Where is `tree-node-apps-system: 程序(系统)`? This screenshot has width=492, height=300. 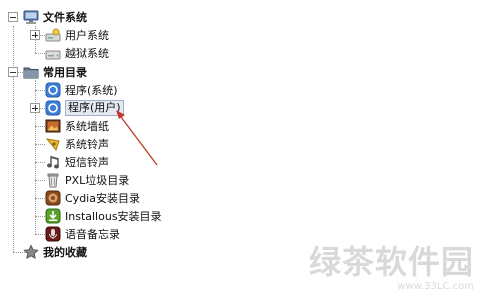 tree-node-apps-system: 程序(系统) is located at coordinates (81, 90).